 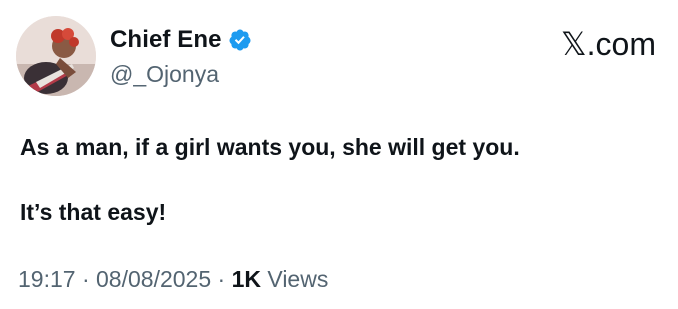 What do you see at coordinates (295, 279) in the screenshot?
I see `views-label: Views` at bounding box center [295, 279].